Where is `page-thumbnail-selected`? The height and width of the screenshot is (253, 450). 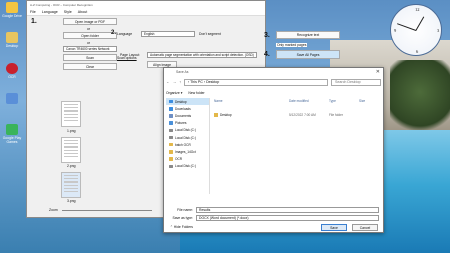
page-thumbnail-selected is located at coordinates (71, 185).